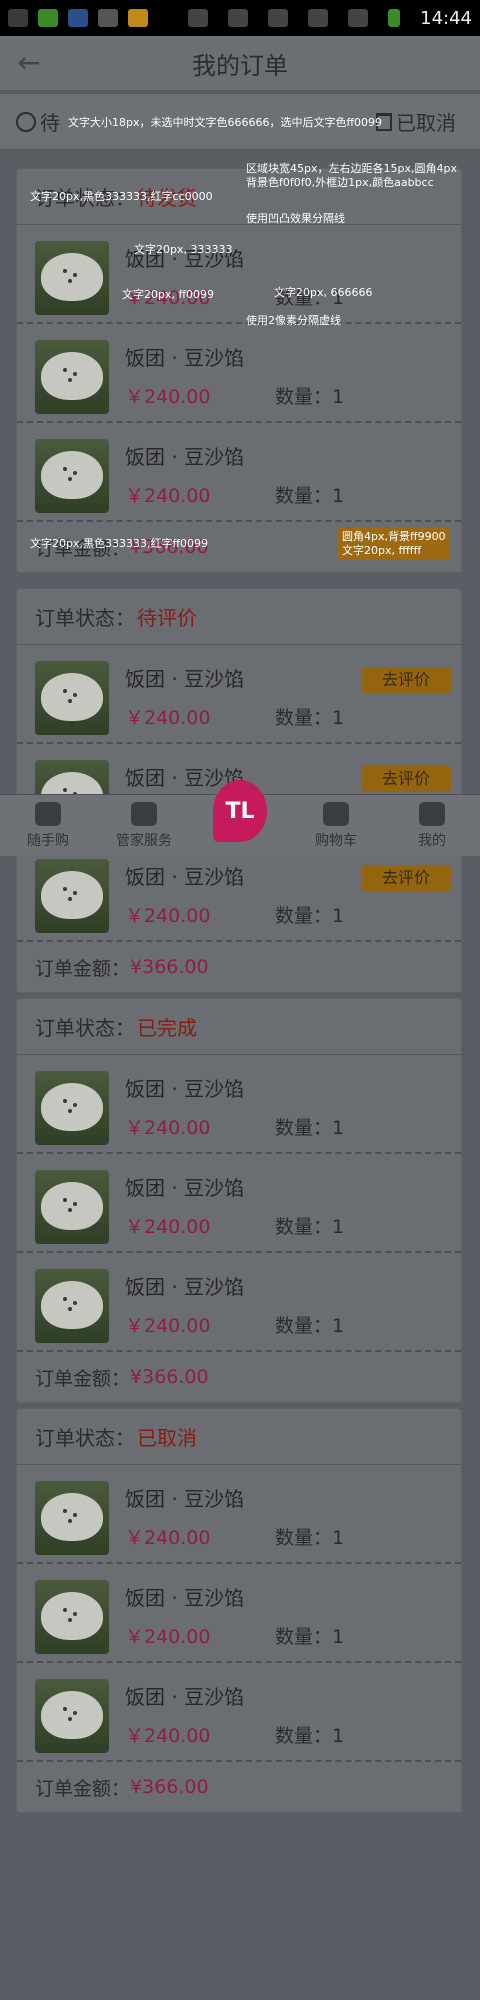  What do you see at coordinates (167, 618) in the screenshot?
I see `status-value: 待评价` at bounding box center [167, 618].